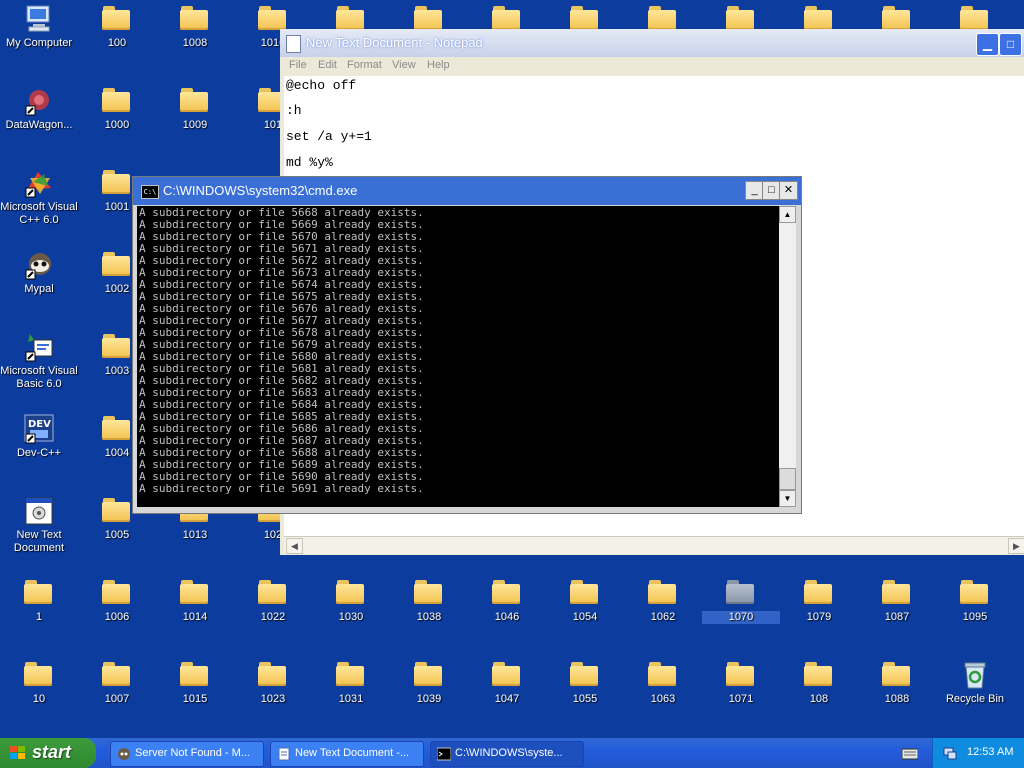 The image size is (1024, 768). I want to click on icon-label: 1079, so click(819, 617).